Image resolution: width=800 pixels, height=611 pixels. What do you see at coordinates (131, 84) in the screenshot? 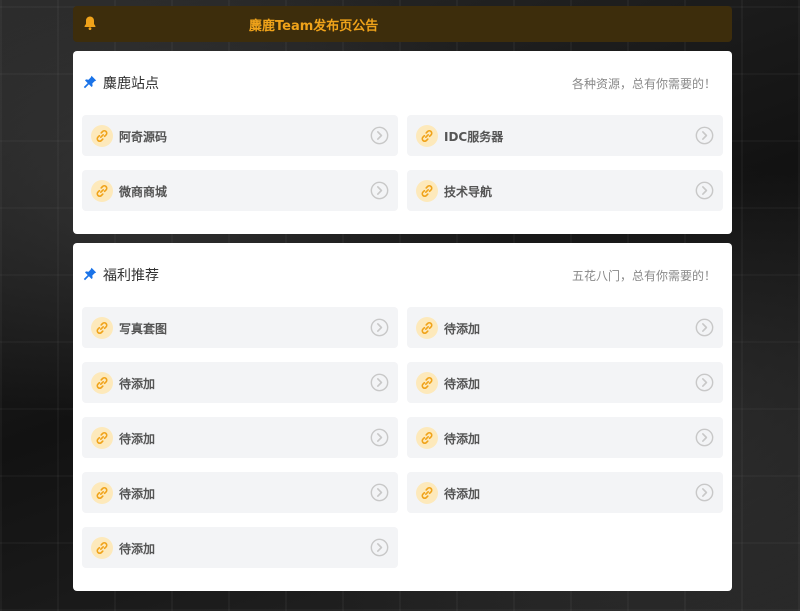
I see `section-title: 麋鹿站点` at bounding box center [131, 84].